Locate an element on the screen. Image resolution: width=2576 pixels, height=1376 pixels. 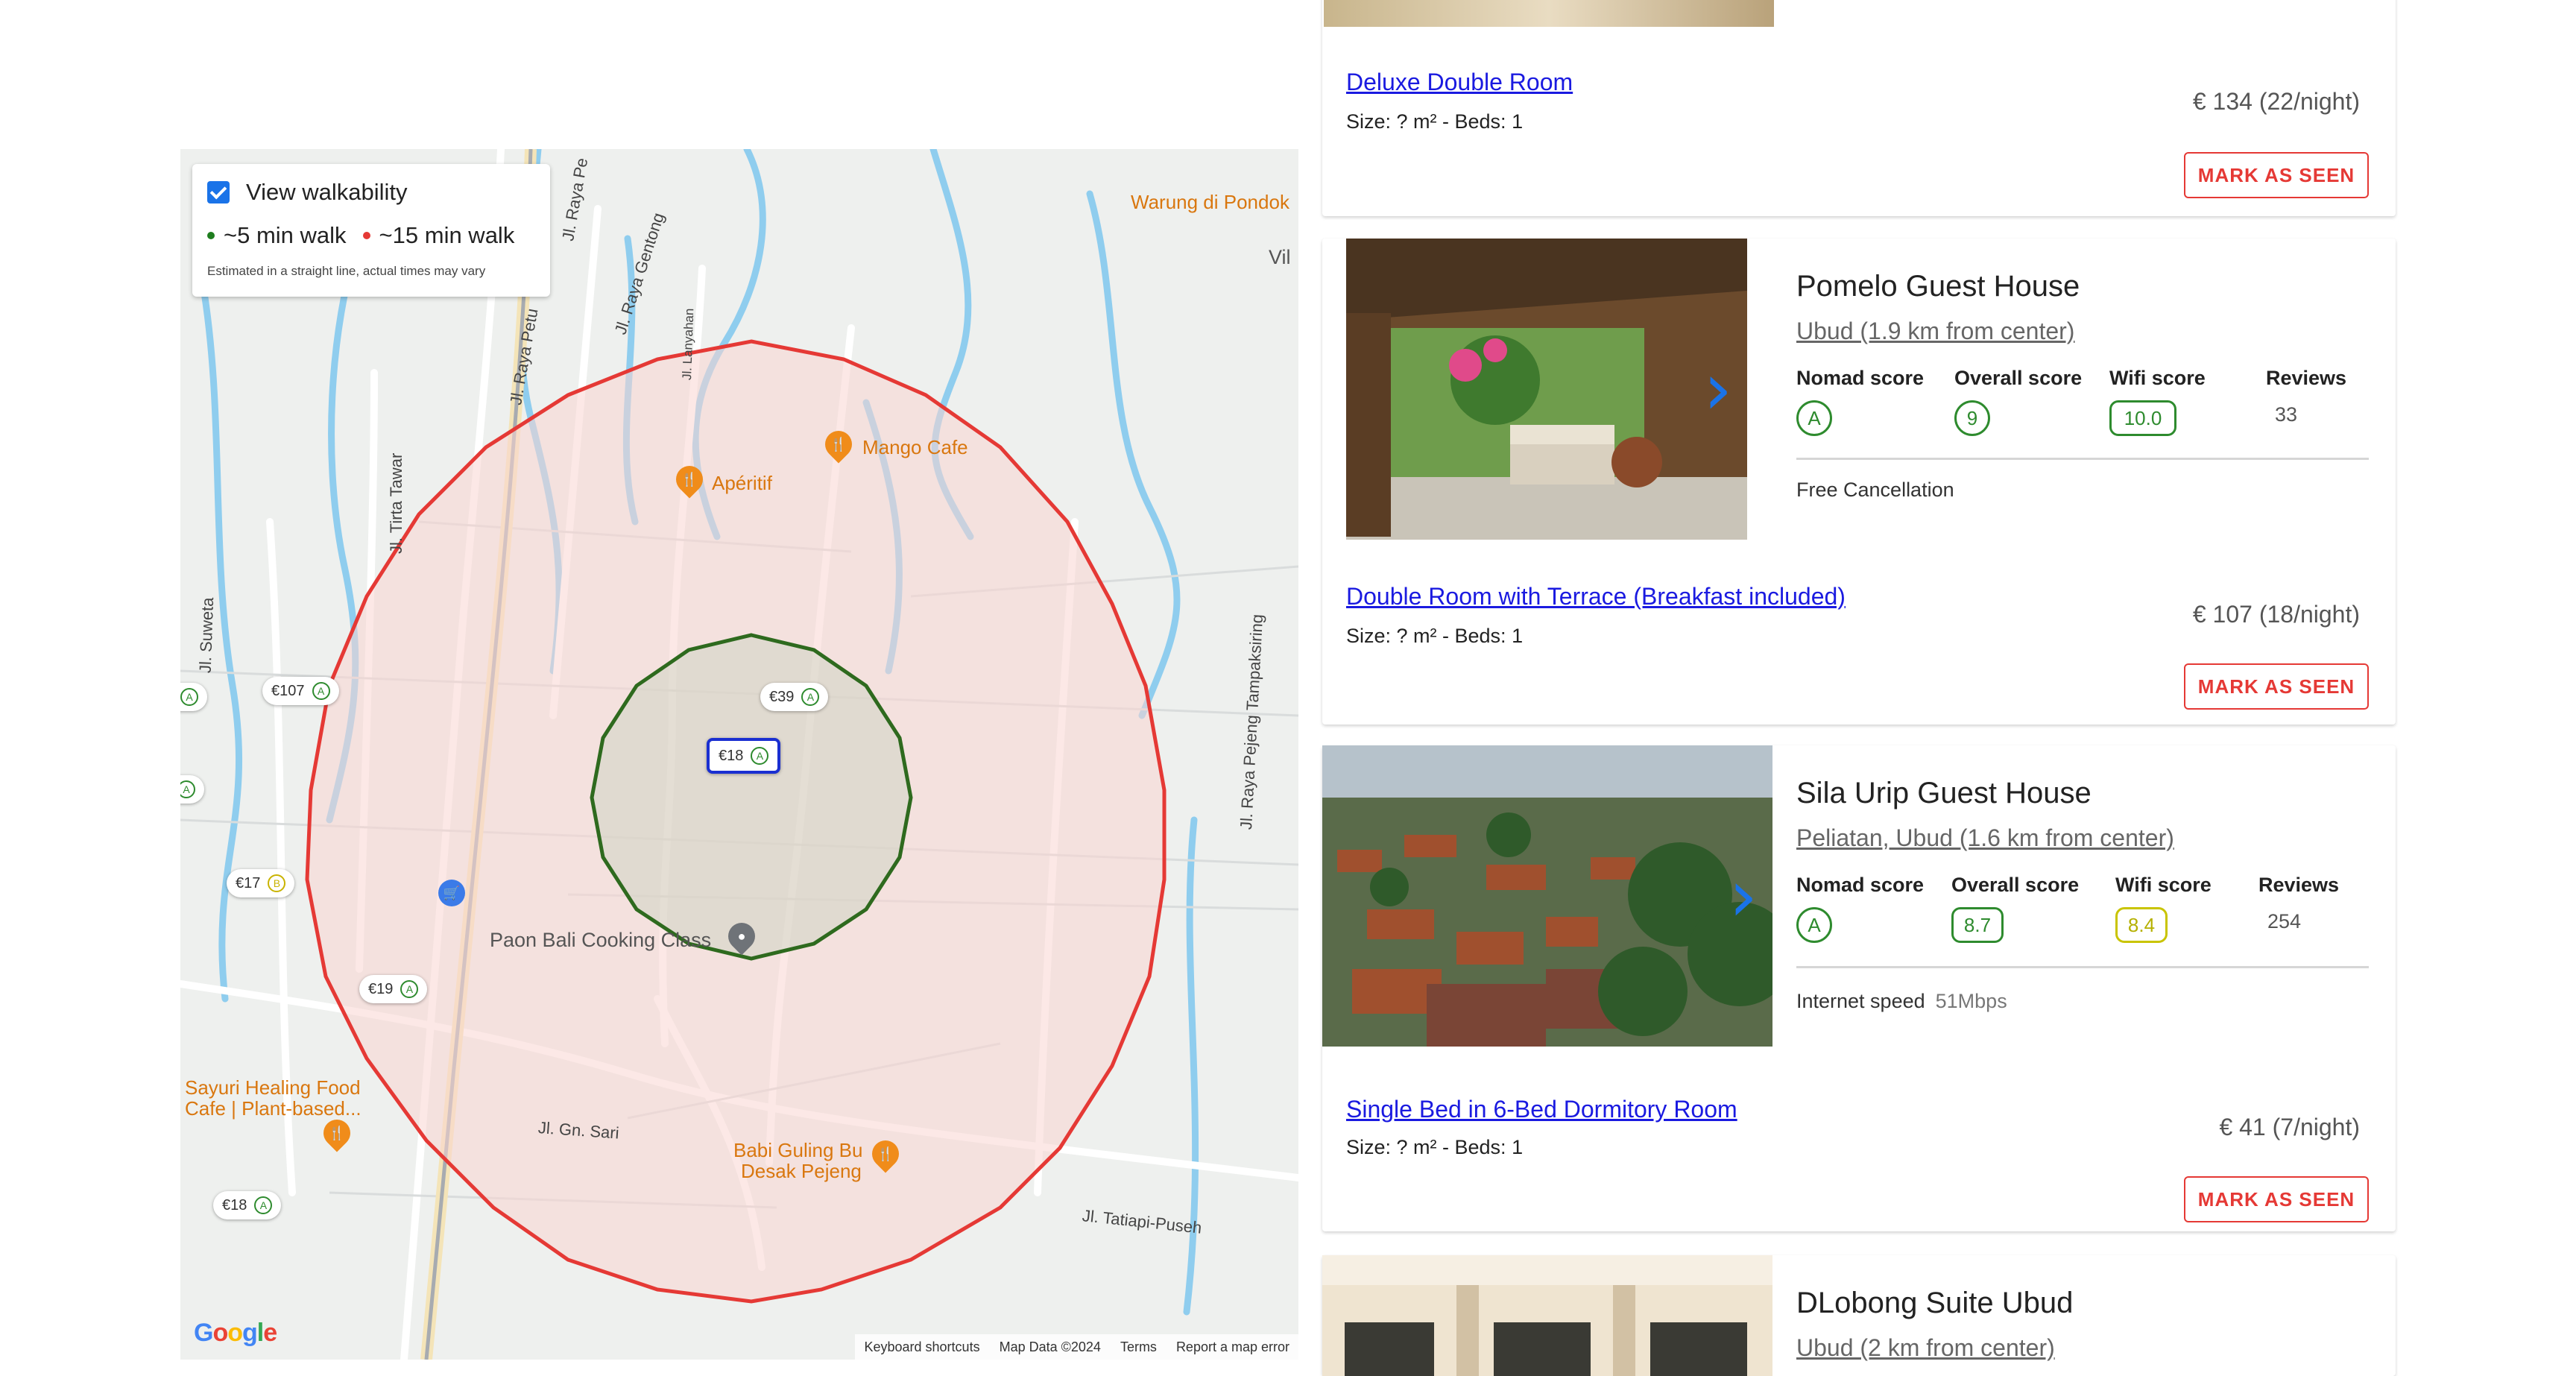
fifteen-min-dot-icon is located at coordinates (366, 235).